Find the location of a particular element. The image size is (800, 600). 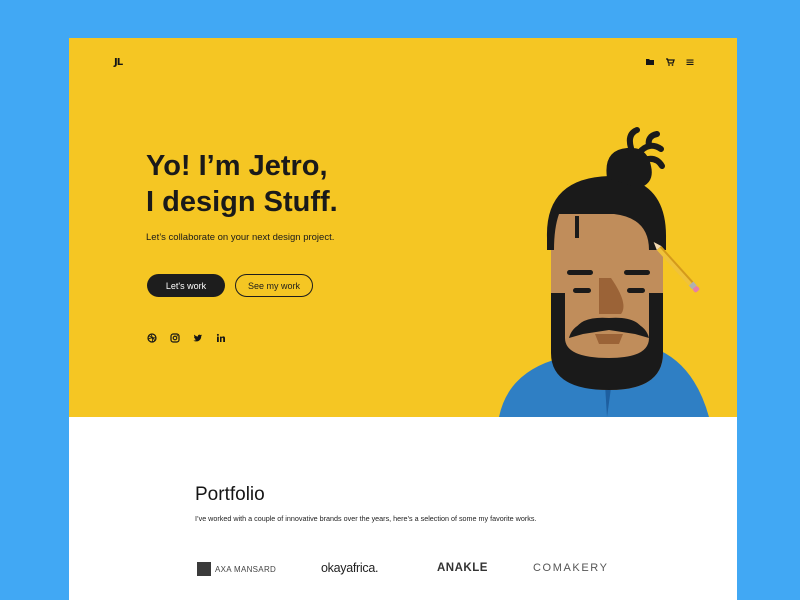

hero-headline: Yo! I’m Jetro, I design Stuff. is located at coordinates (242, 184).